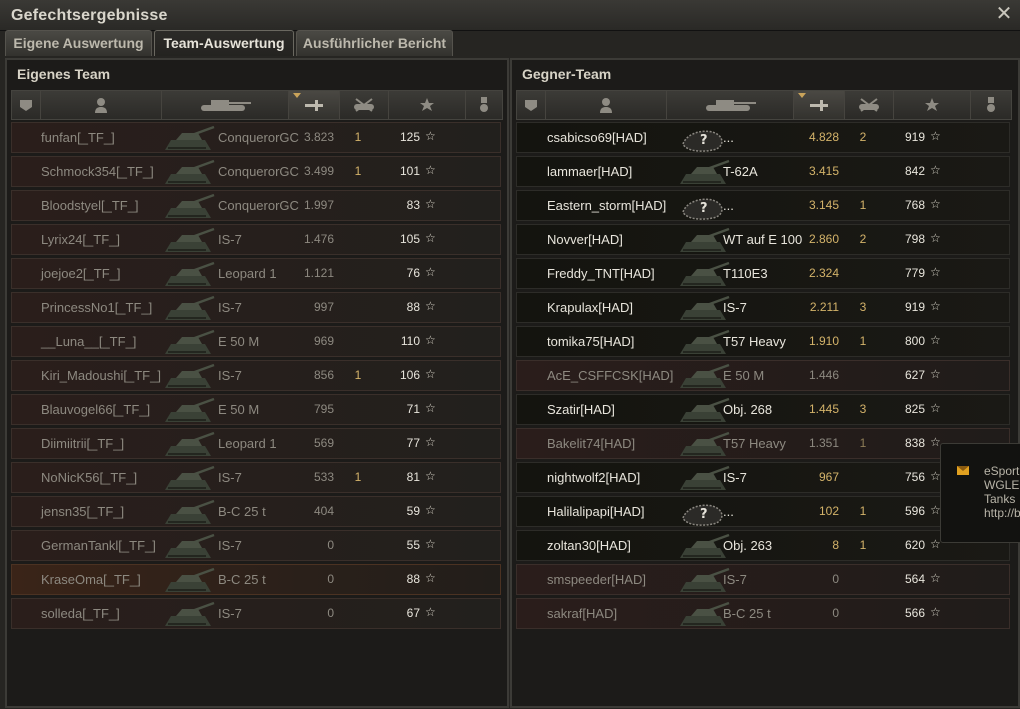 Image resolution: width=1020 pixels, height=709 pixels. Describe the element at coordinates (863, 137) in the screenshot. I see `kills-value: 2` at that location.